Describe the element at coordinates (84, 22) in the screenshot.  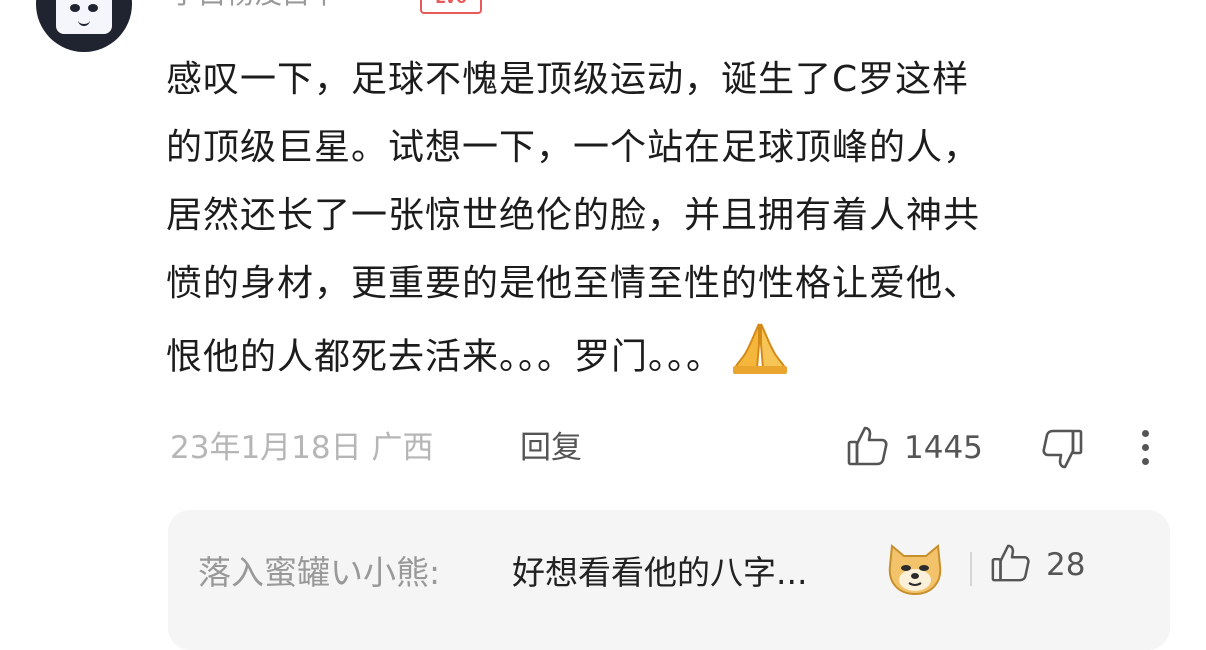
I see `avatar-mouth` at that location.